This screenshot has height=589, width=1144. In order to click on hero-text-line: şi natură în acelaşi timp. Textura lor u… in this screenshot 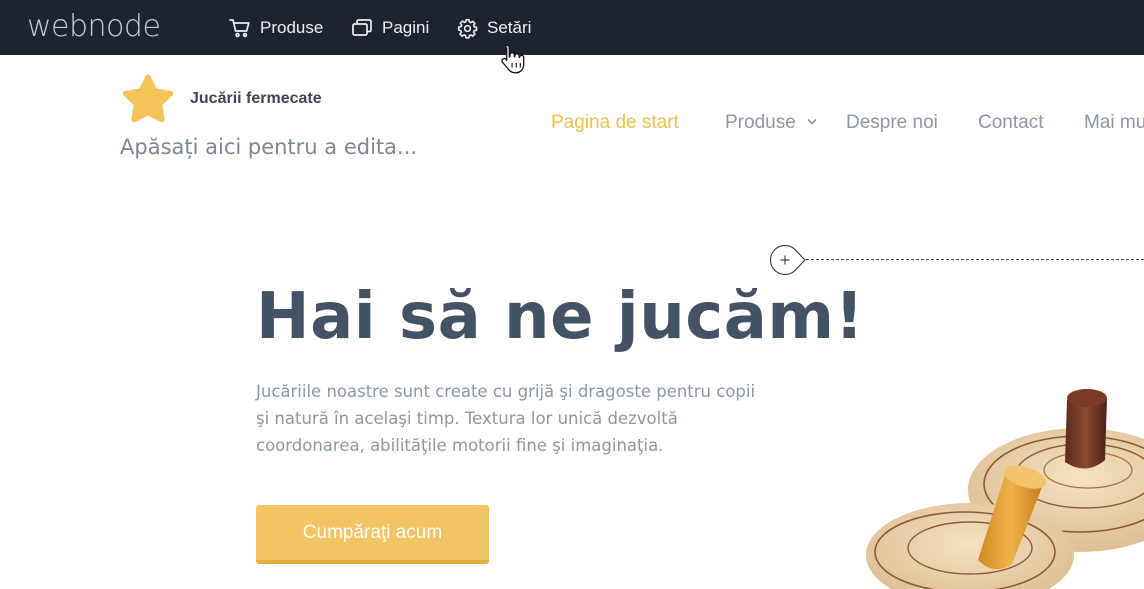, I will do `click(467, 418)`.